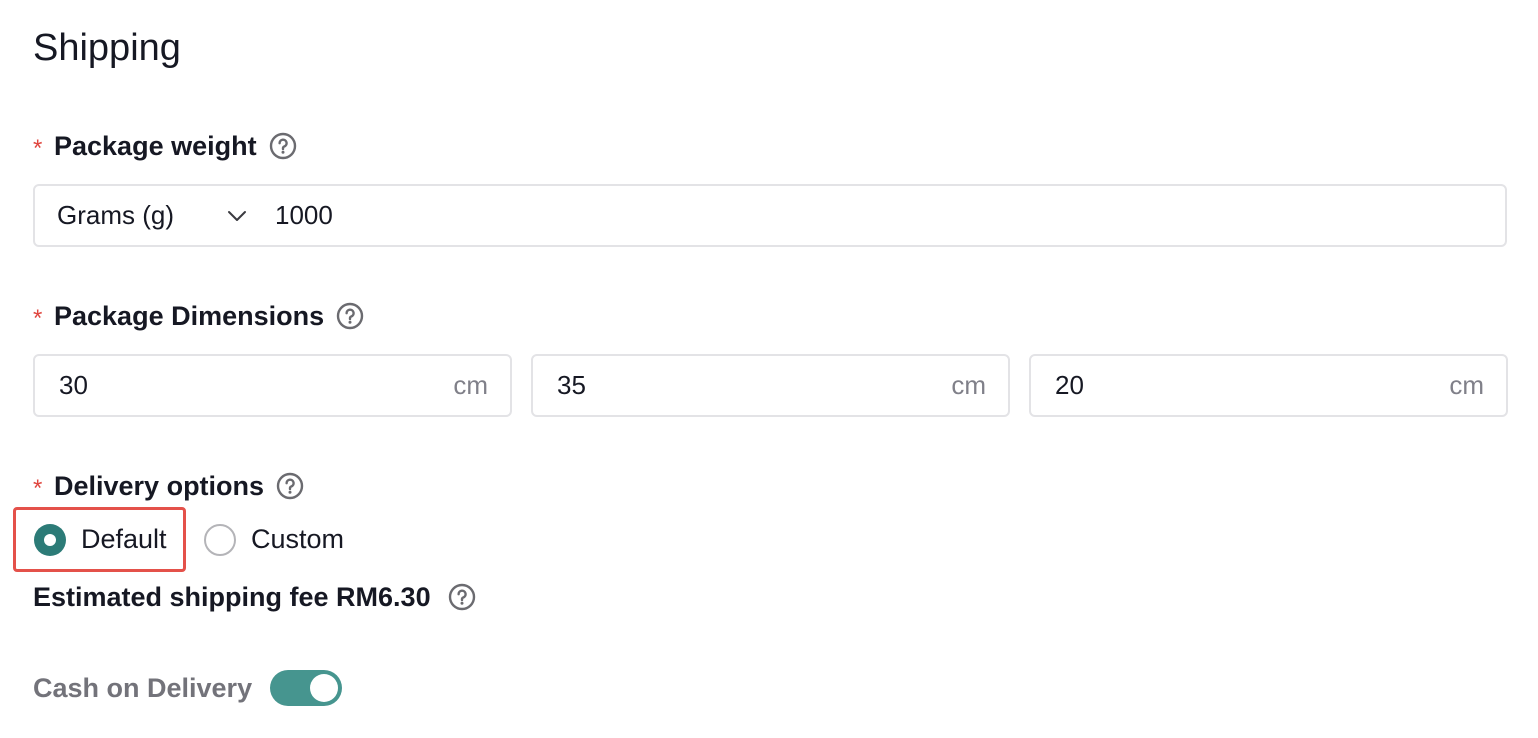 The image size is (1538, 738). Describe the element at coordinates (155, 145) in the screenshot. I see `package-weight-label-text: Package weight` at that location.